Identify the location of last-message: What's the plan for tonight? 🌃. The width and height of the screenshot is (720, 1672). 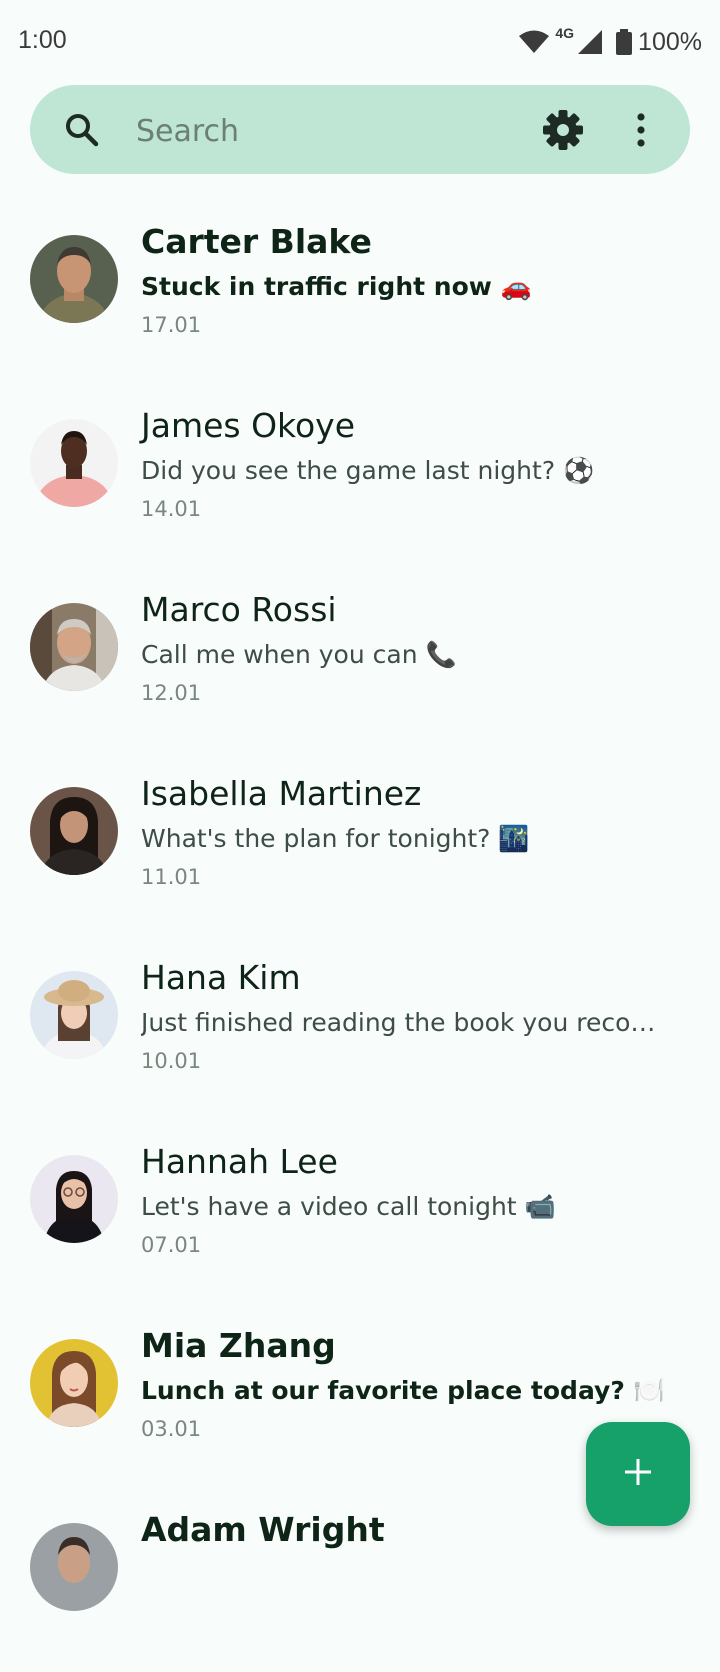
(335, 838).